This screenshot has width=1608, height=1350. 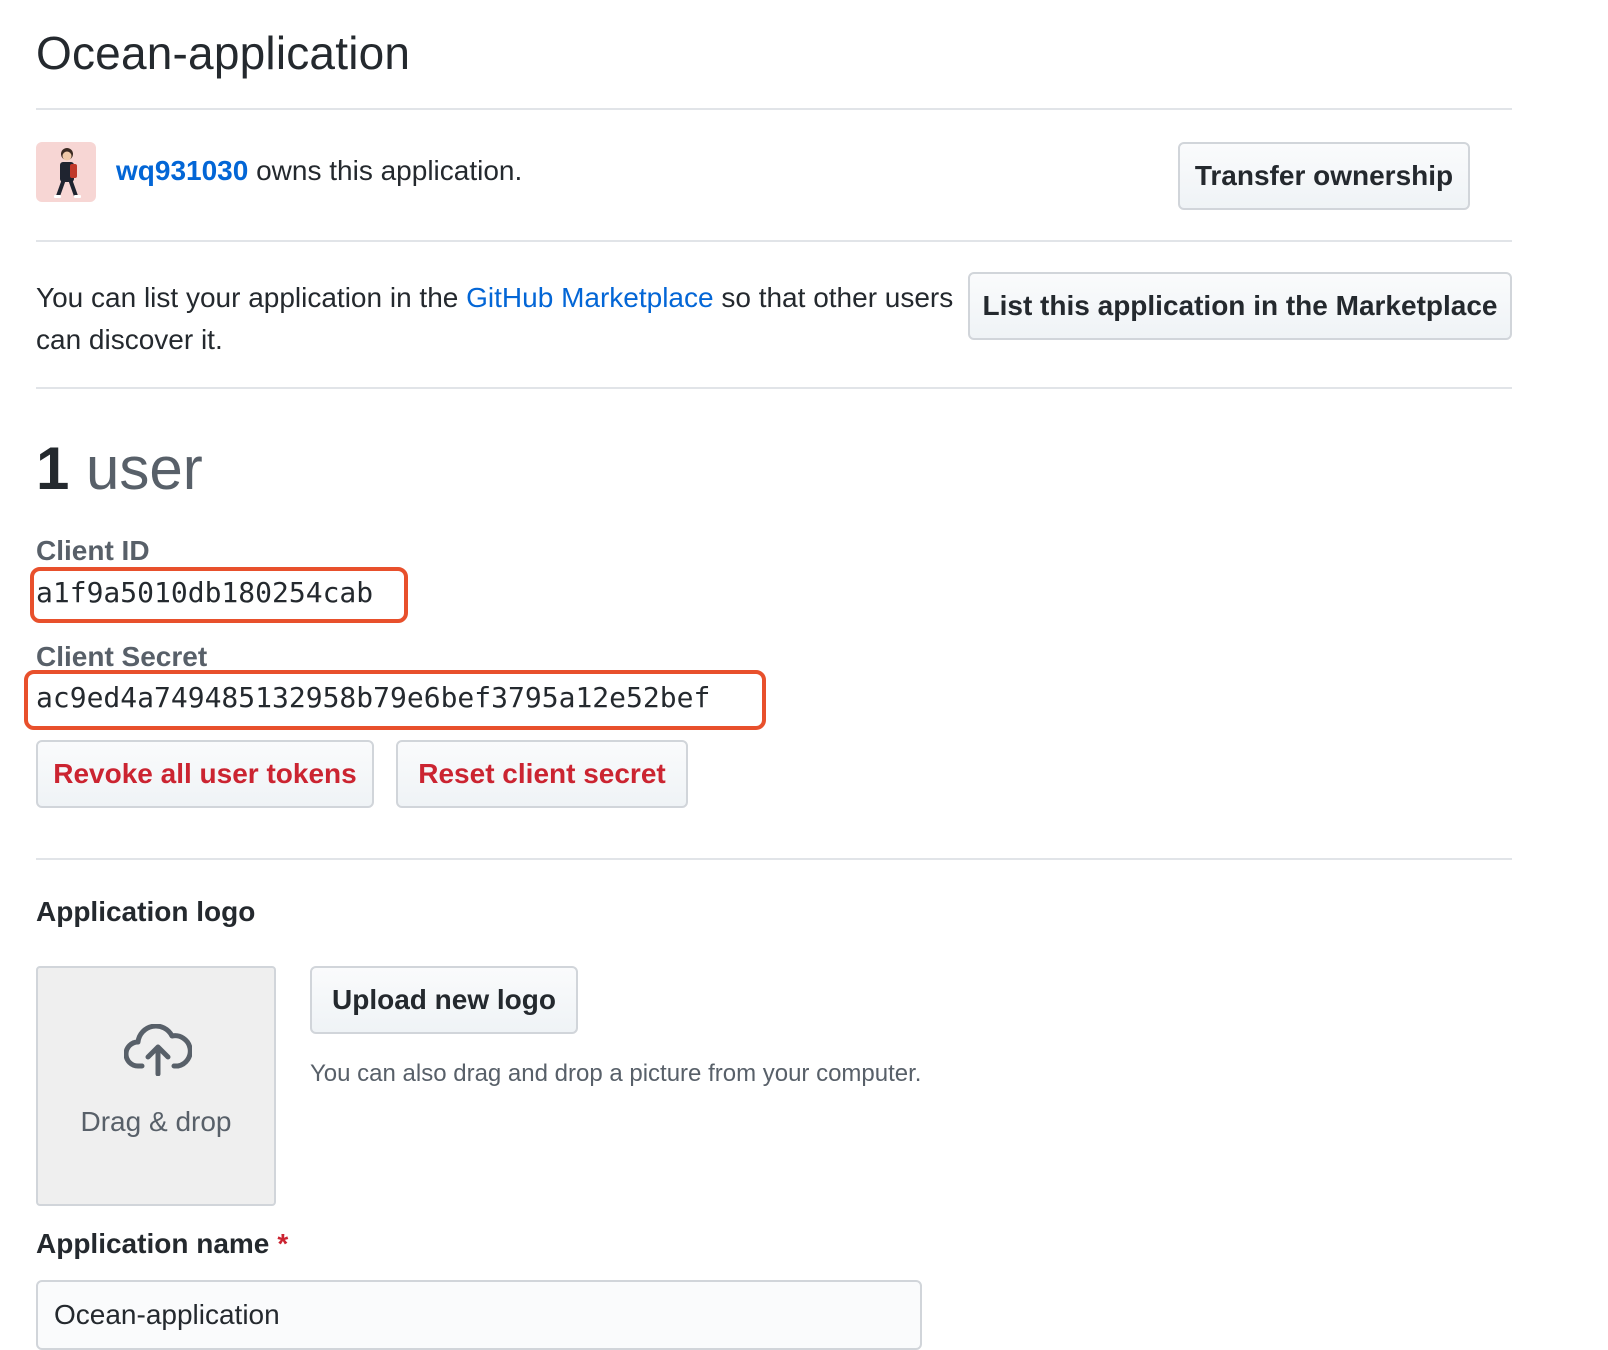 What do you see at coordinates (589, 297) in the screenshot?
I see `github-marketplace-link: GitHub Marketplace` at bounding box center [589, 297].